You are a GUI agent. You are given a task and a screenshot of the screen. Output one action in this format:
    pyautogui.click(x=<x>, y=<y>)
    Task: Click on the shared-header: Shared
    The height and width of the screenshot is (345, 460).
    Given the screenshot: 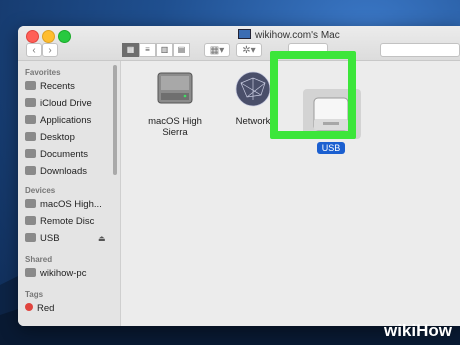 What is the action you would take?
    pyautogui.click(x=39, y=259)
    